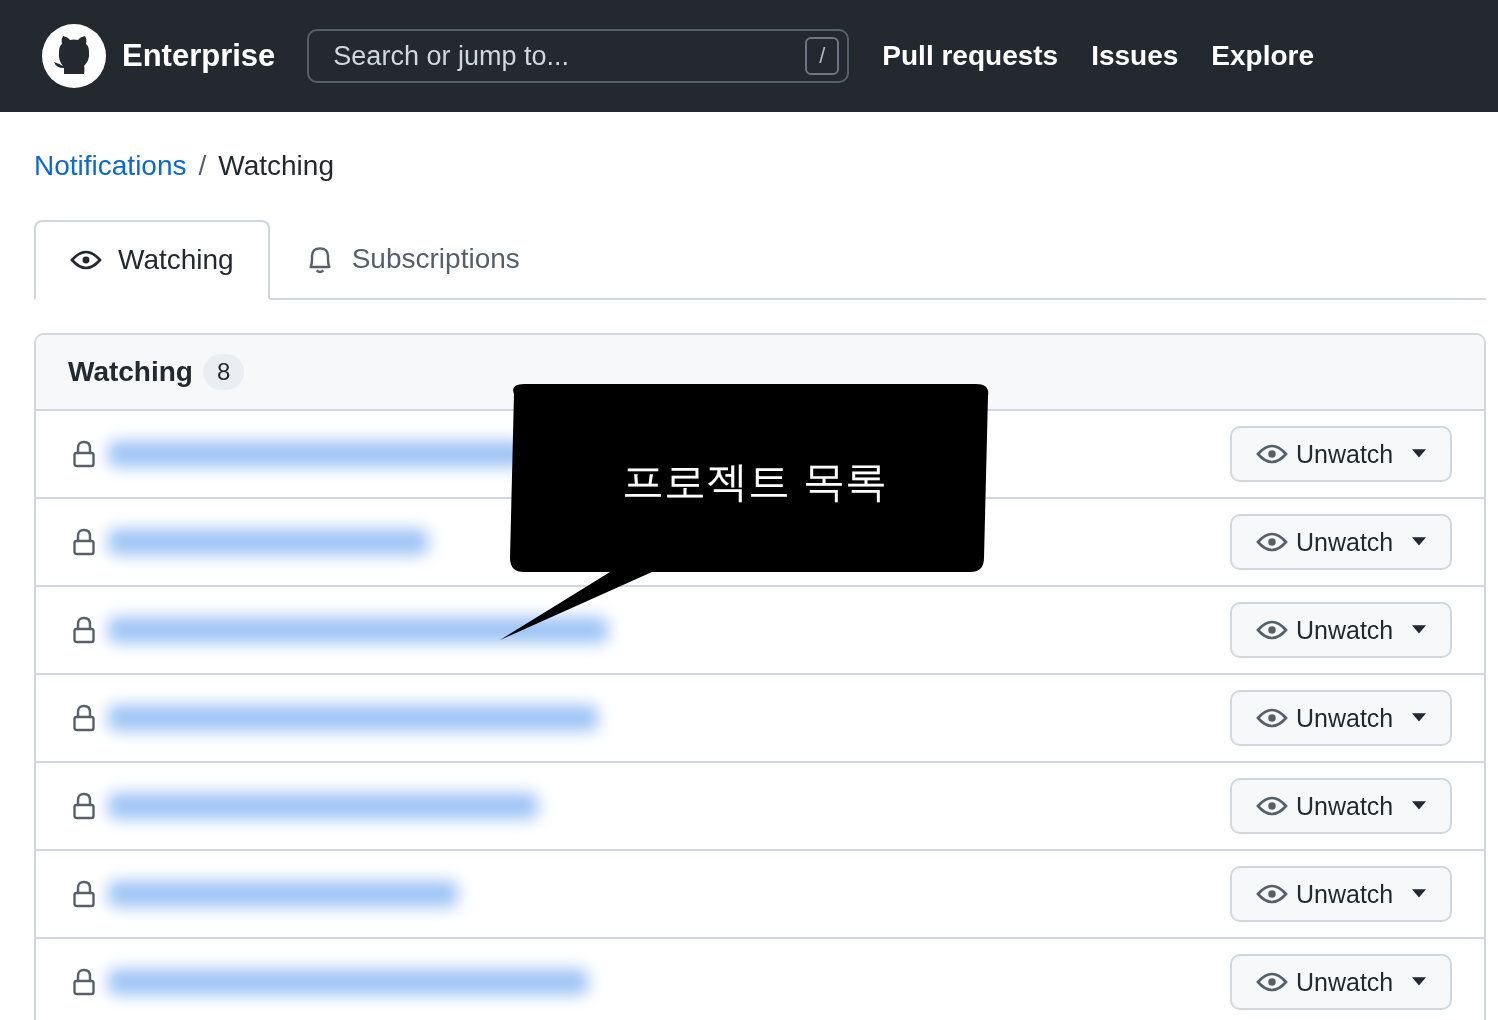  What do you see at coordinates (822, 56) in the screenshot?
I see `shortcut-key: /` at bounding box center [822, 56].